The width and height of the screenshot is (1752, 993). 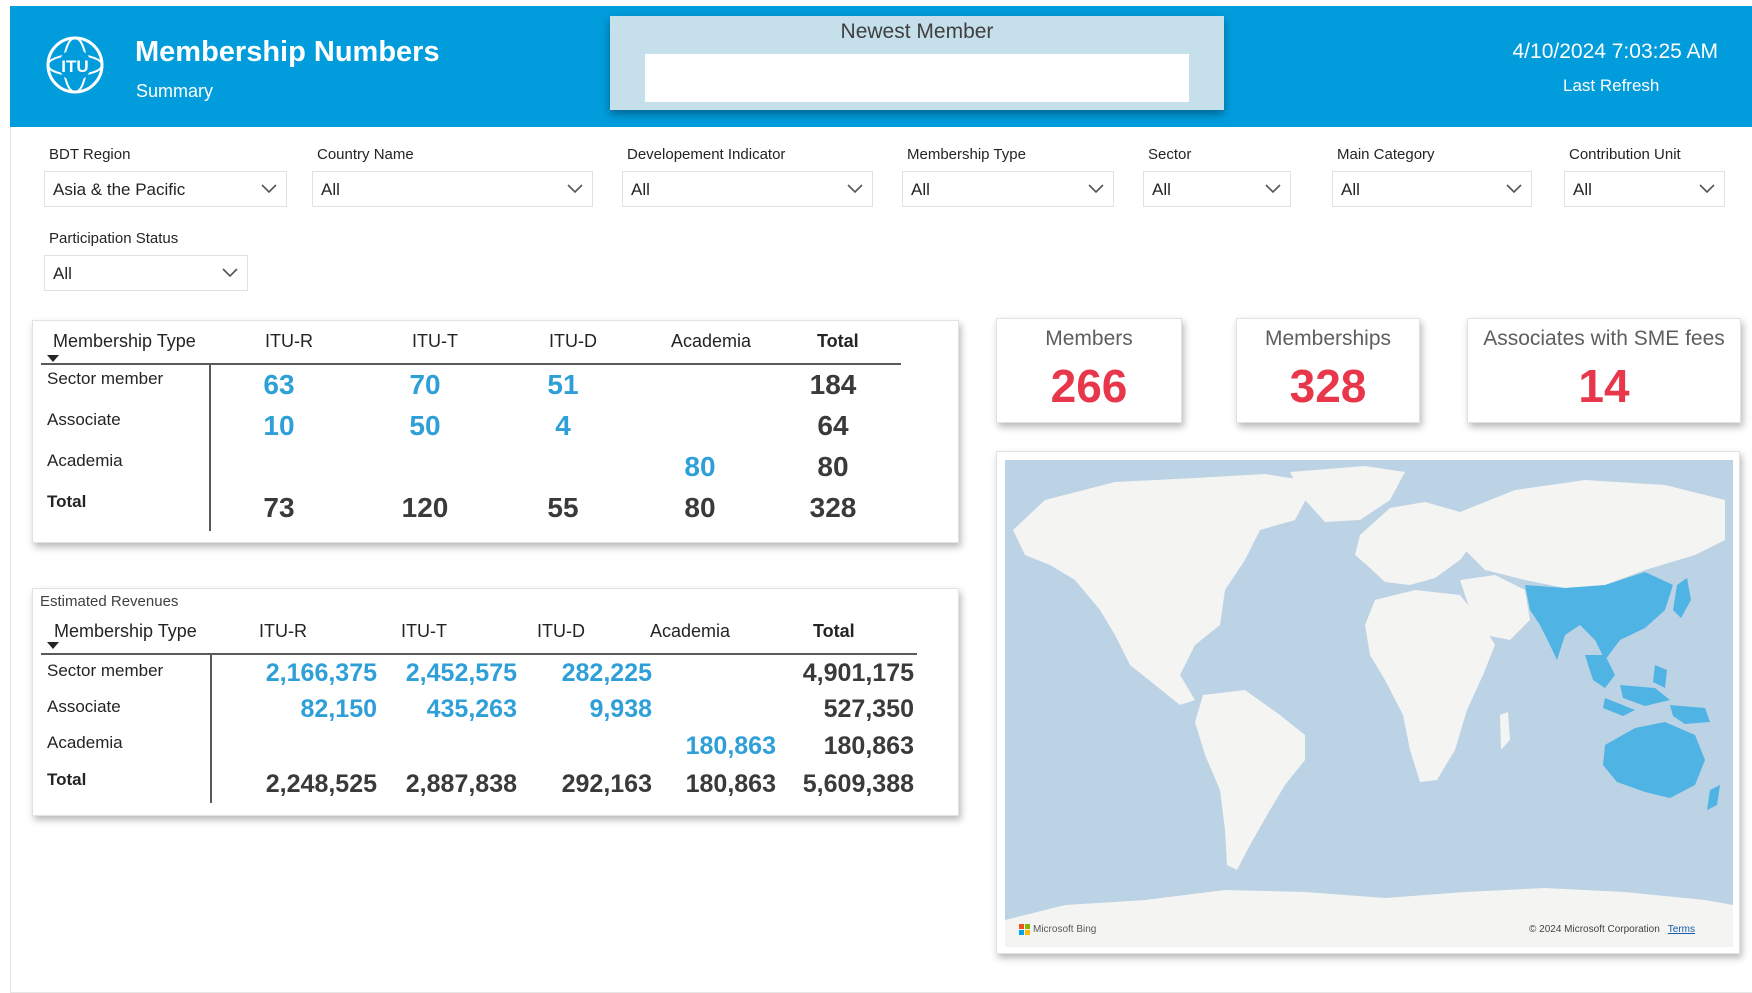 I want to click on land-antarctica, so click(x=1369, y=917).